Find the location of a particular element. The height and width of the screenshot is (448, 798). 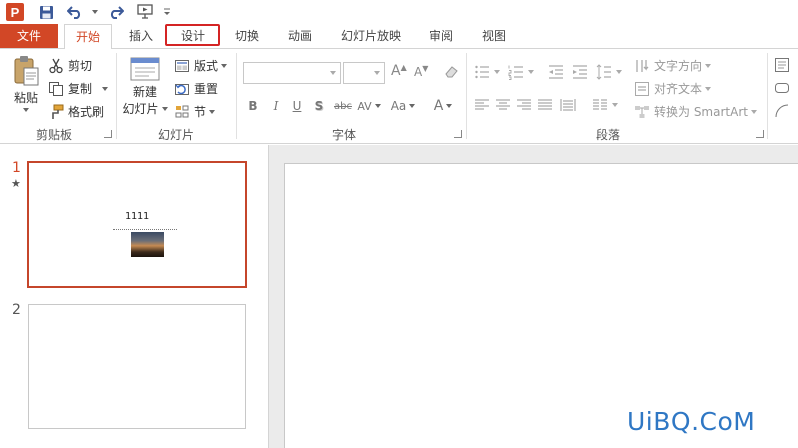

paste-icon is located at coordinates (26, 71).